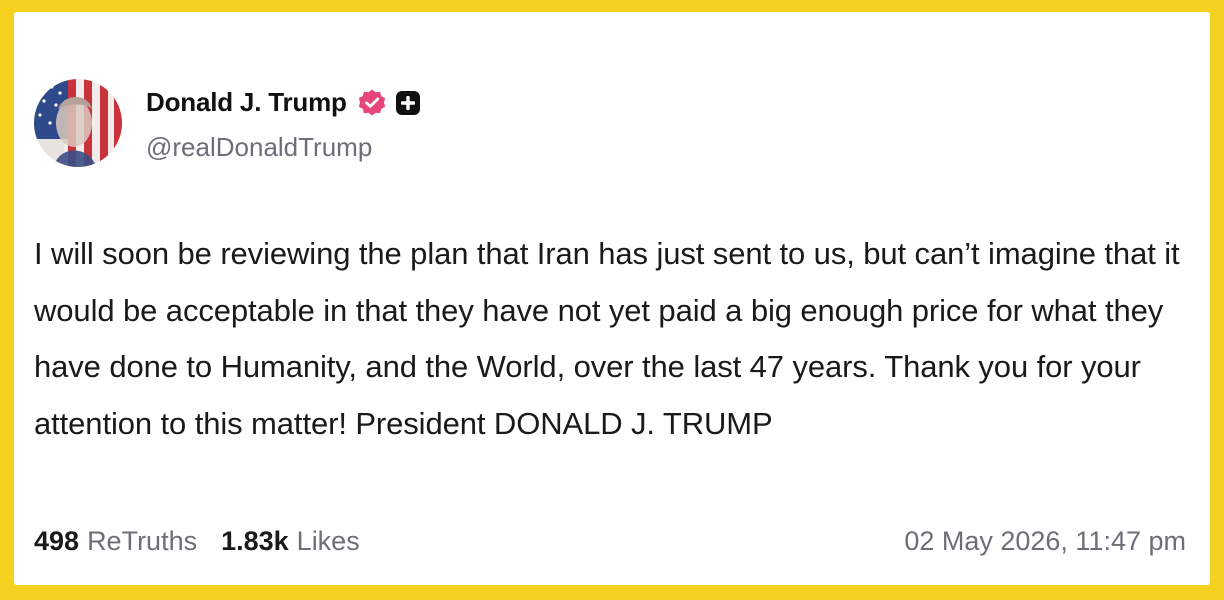 The image size is (1224, 600). Describe the element at coordinates (290, 541) in the screenshot. I see `likes-stat: 1.83k Likes` at that location.